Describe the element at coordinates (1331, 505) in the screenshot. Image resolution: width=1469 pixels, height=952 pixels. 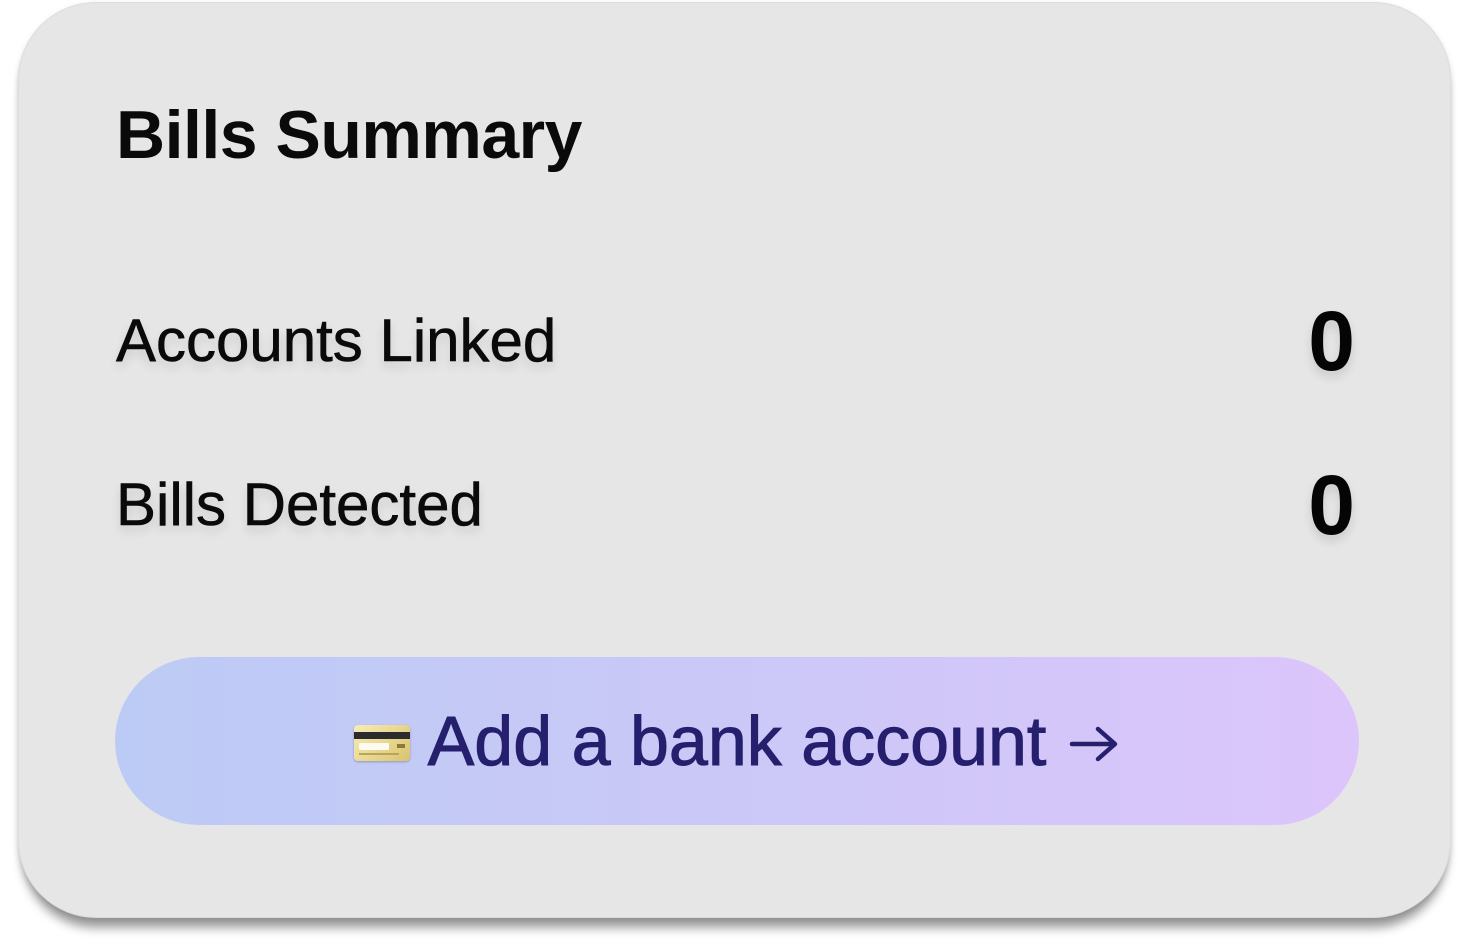
I see `bills-detected-value: 0` at that location.